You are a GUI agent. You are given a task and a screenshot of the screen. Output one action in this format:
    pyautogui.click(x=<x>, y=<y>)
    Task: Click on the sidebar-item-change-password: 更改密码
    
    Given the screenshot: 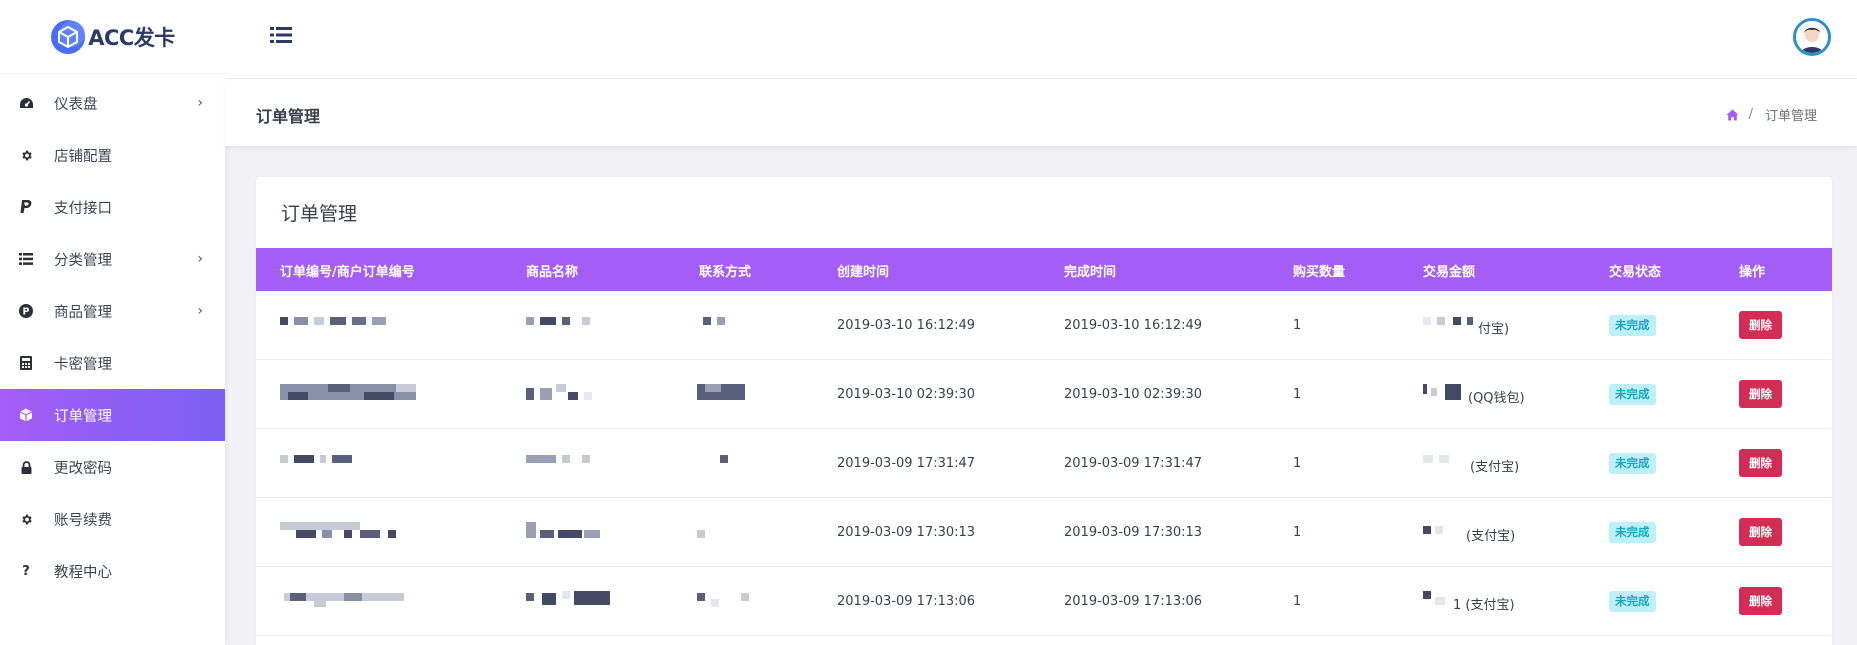 What is the action you would take?
    pyautogui.click(x=112, y=467)
    